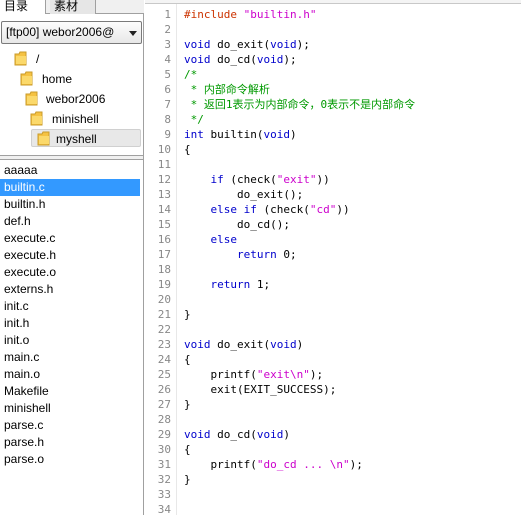 This screenshot has width=521, height=515. What do you see at coordinates (70, 425) in the screenshot?
I see `file-item: parse.c` at bounding box center [70, 425].